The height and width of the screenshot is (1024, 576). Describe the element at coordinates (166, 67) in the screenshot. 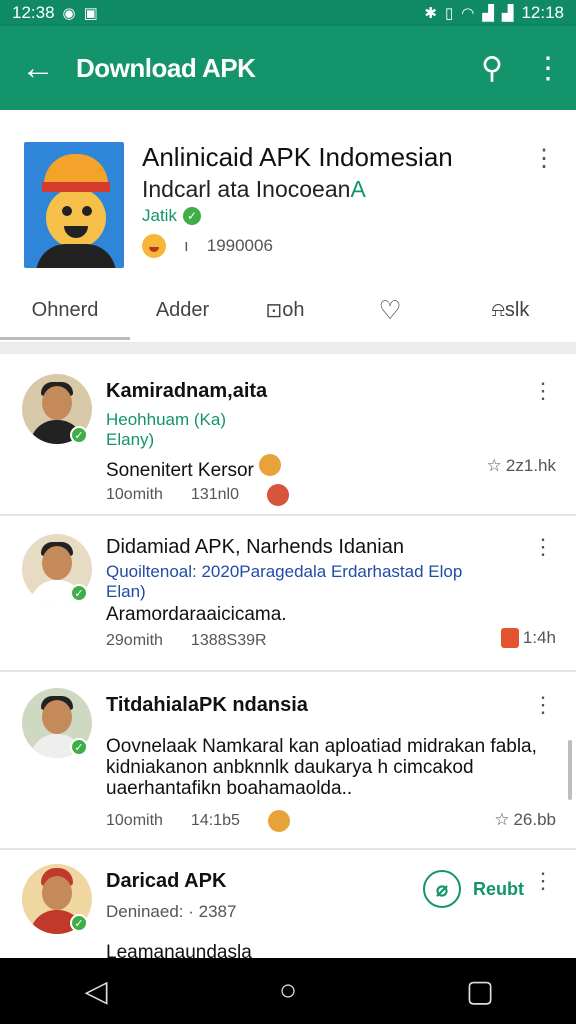

I see `page-title: Download APK` at that location.